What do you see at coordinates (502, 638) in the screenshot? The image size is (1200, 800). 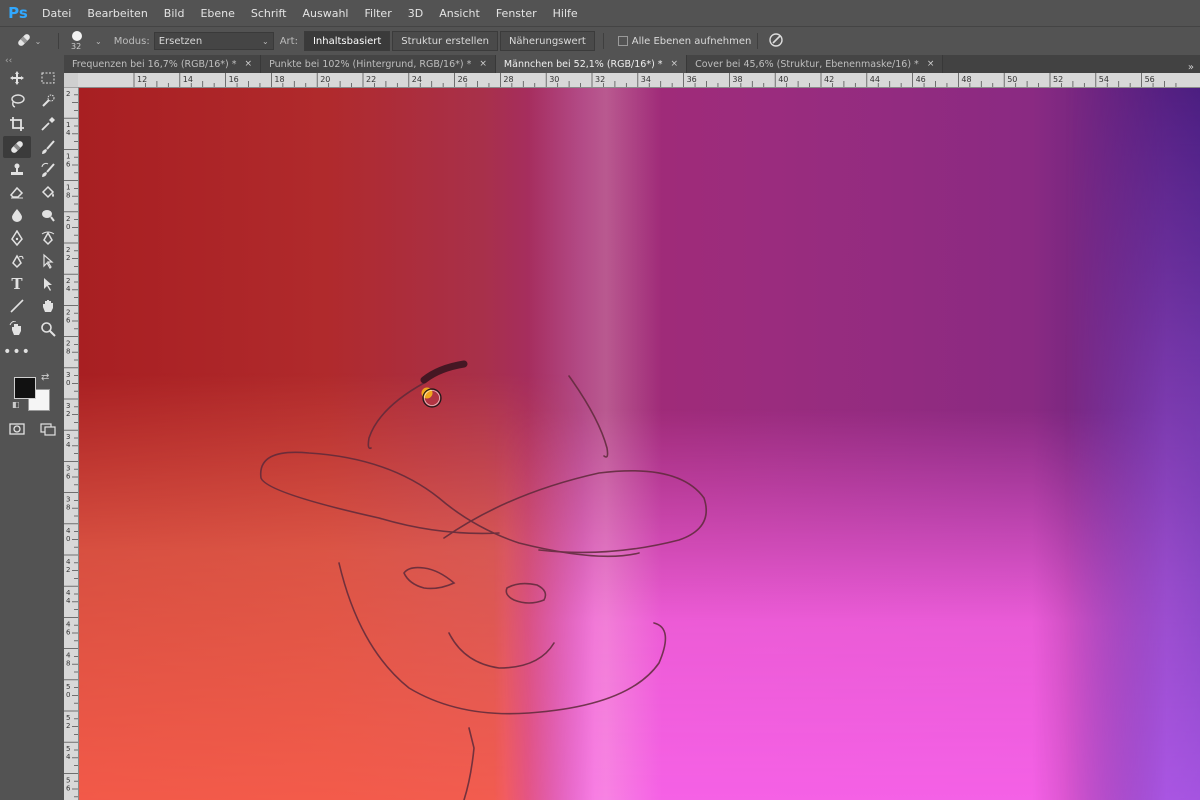 I see `face-outline` at bounding box center [502, 638].